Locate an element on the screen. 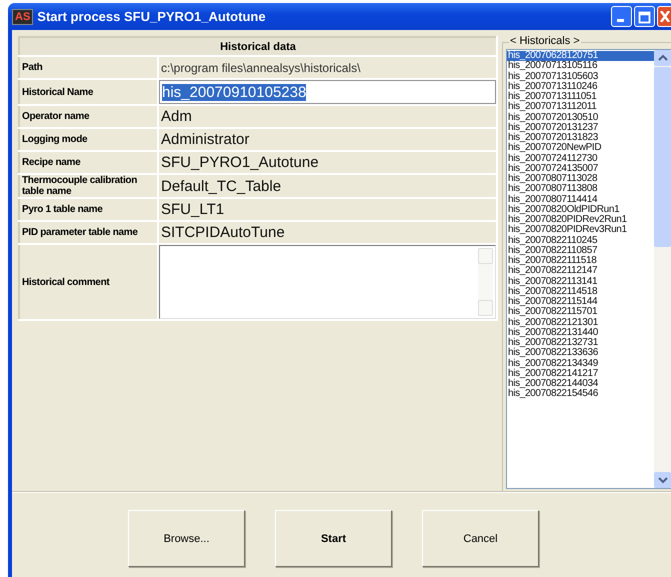  dialog-button: Cancel is located at coordinates (480, 538).